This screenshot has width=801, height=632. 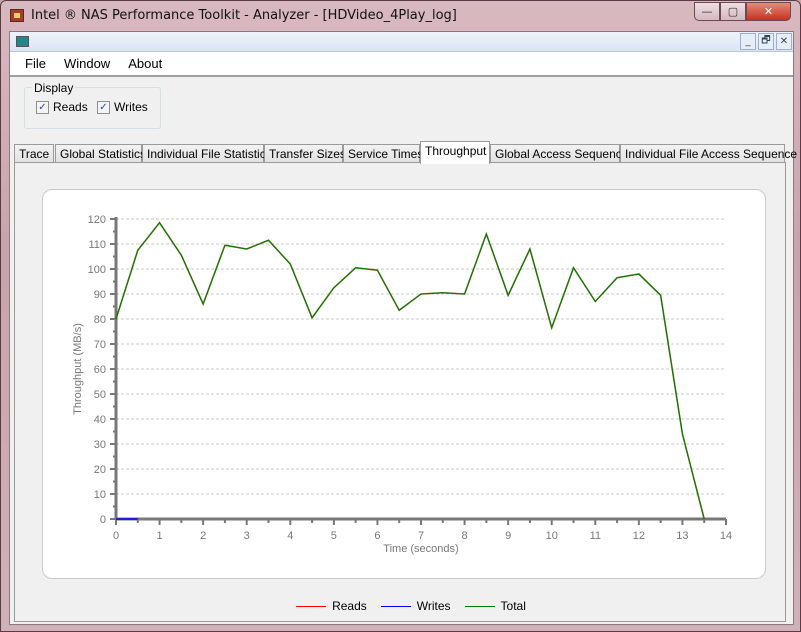 What do you see at coordinates (100, 470) in the screenshot?
I see `y-tick-label: 20` at bounding box center [100, 470].